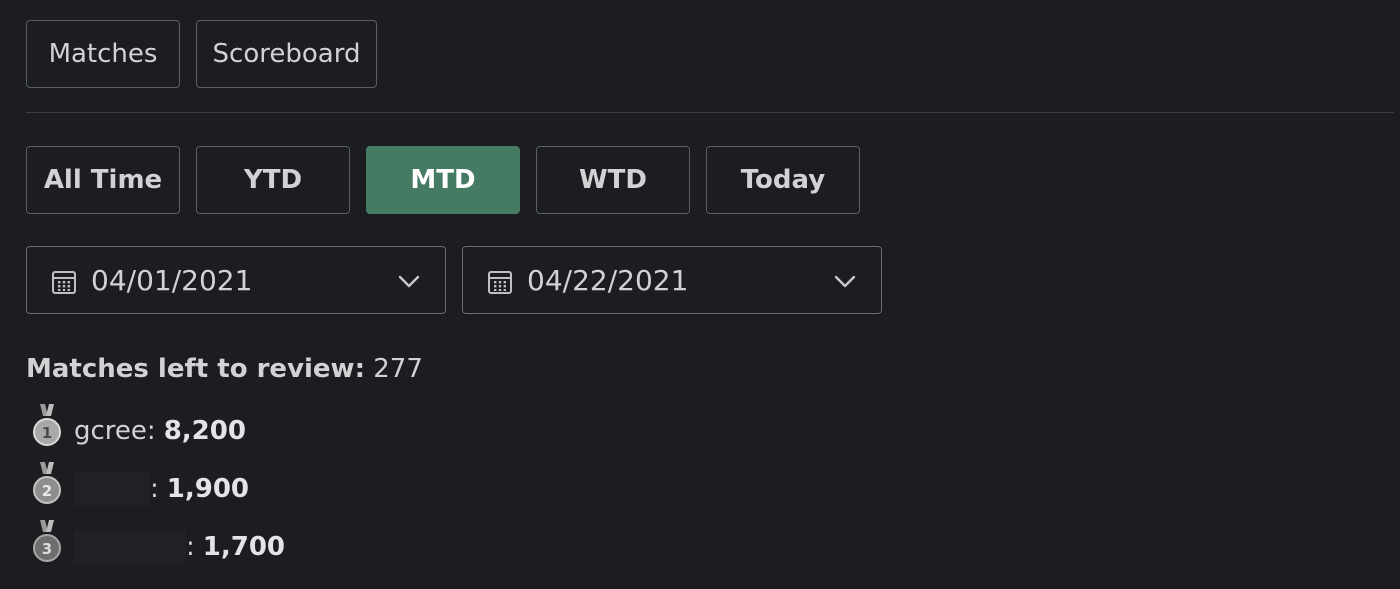 The height and width of the screenshot is (589, 1400). What do you see at coordinates (613, 180) in the screenshot?
I see `range-wtd-button: WTD` at bounding box center [613, 180].